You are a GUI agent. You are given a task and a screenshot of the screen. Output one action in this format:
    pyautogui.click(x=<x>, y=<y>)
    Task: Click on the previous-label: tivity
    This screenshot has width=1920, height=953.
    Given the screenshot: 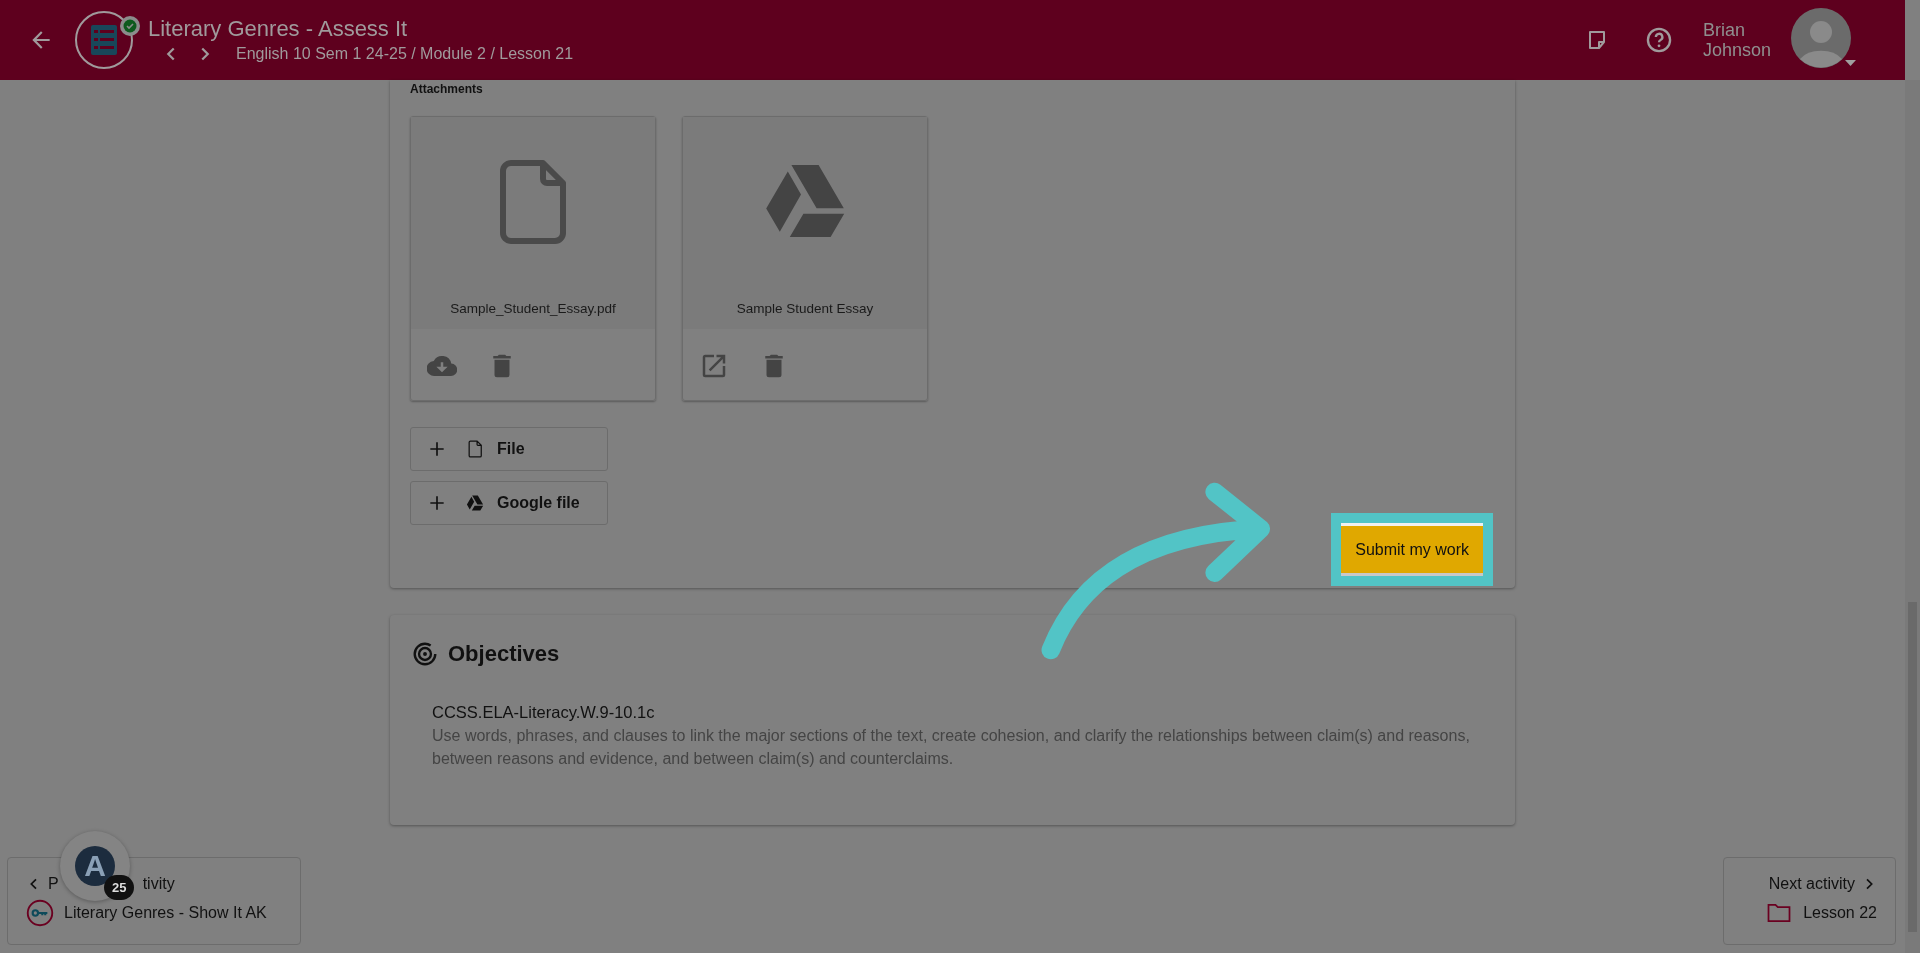 What is the action you would take?
    pyautogui.click(x=158, y=884)
    